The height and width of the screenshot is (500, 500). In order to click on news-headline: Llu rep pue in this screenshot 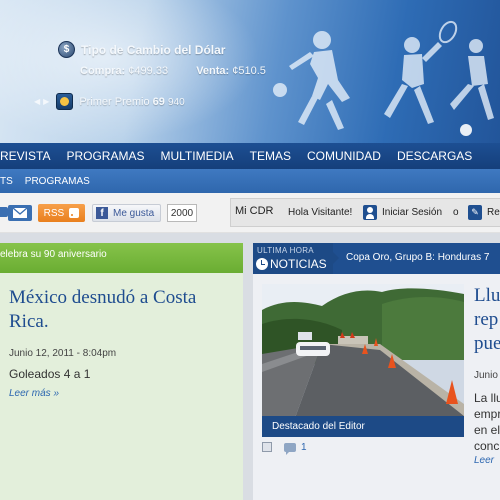, I will do `click(487, 320)`.